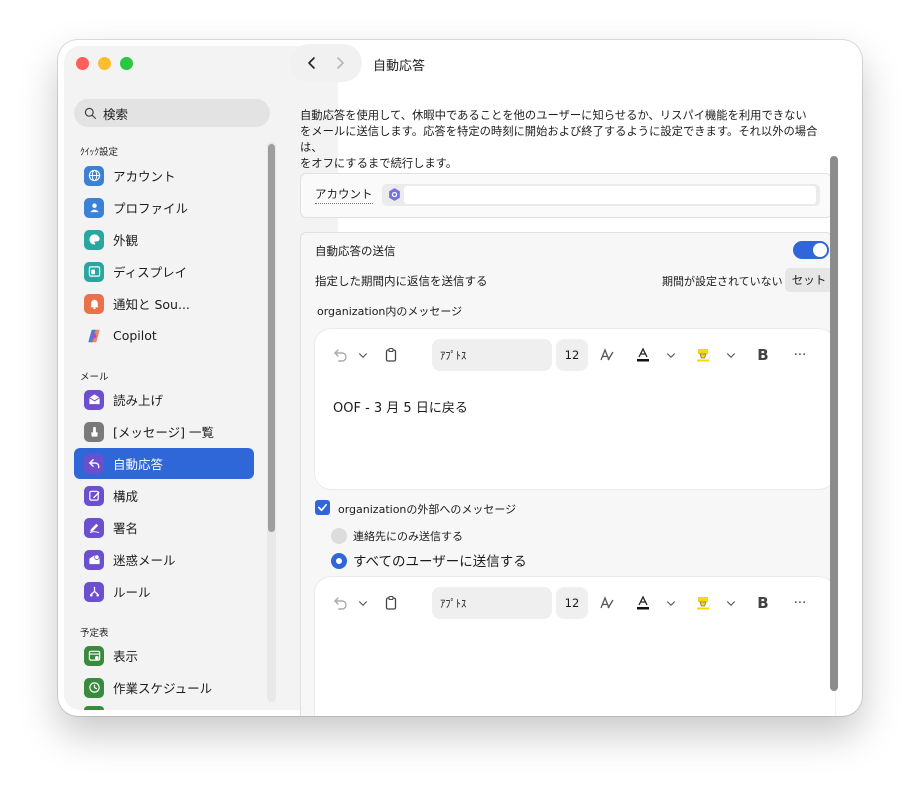 This screenshot has height=790, width=920. What do you see at coordinates (400, 406) in the screenshot?
I see `inside-org-message: OOF - 3 月 5 日に戻る` at bounding box center [400, 406].